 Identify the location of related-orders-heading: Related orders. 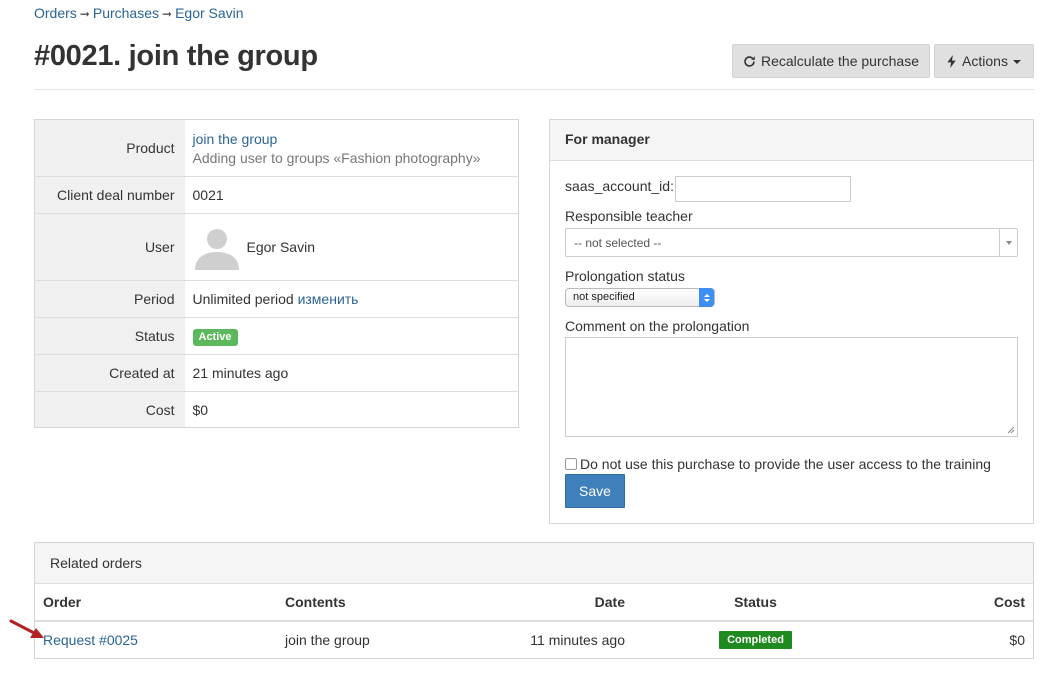
(534, 563).